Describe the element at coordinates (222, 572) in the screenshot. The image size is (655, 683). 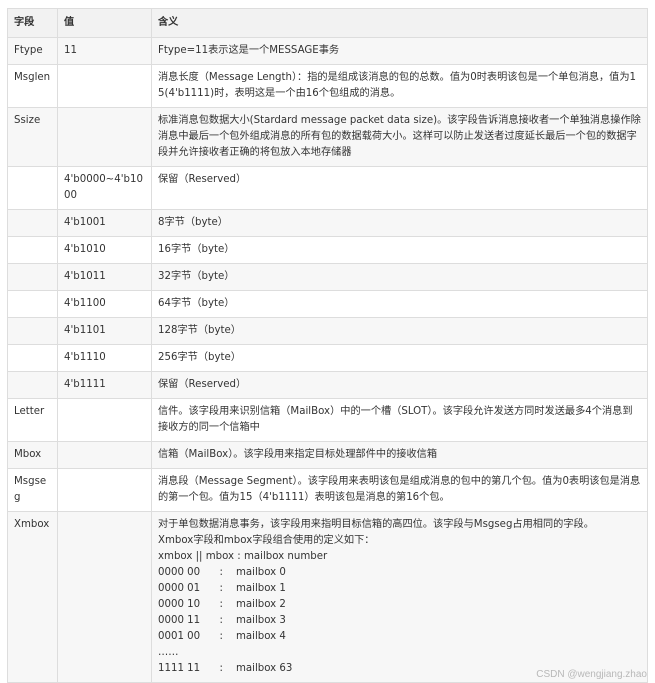
I see `meaning-line: 0000 00 : mailbox 0` at that location.